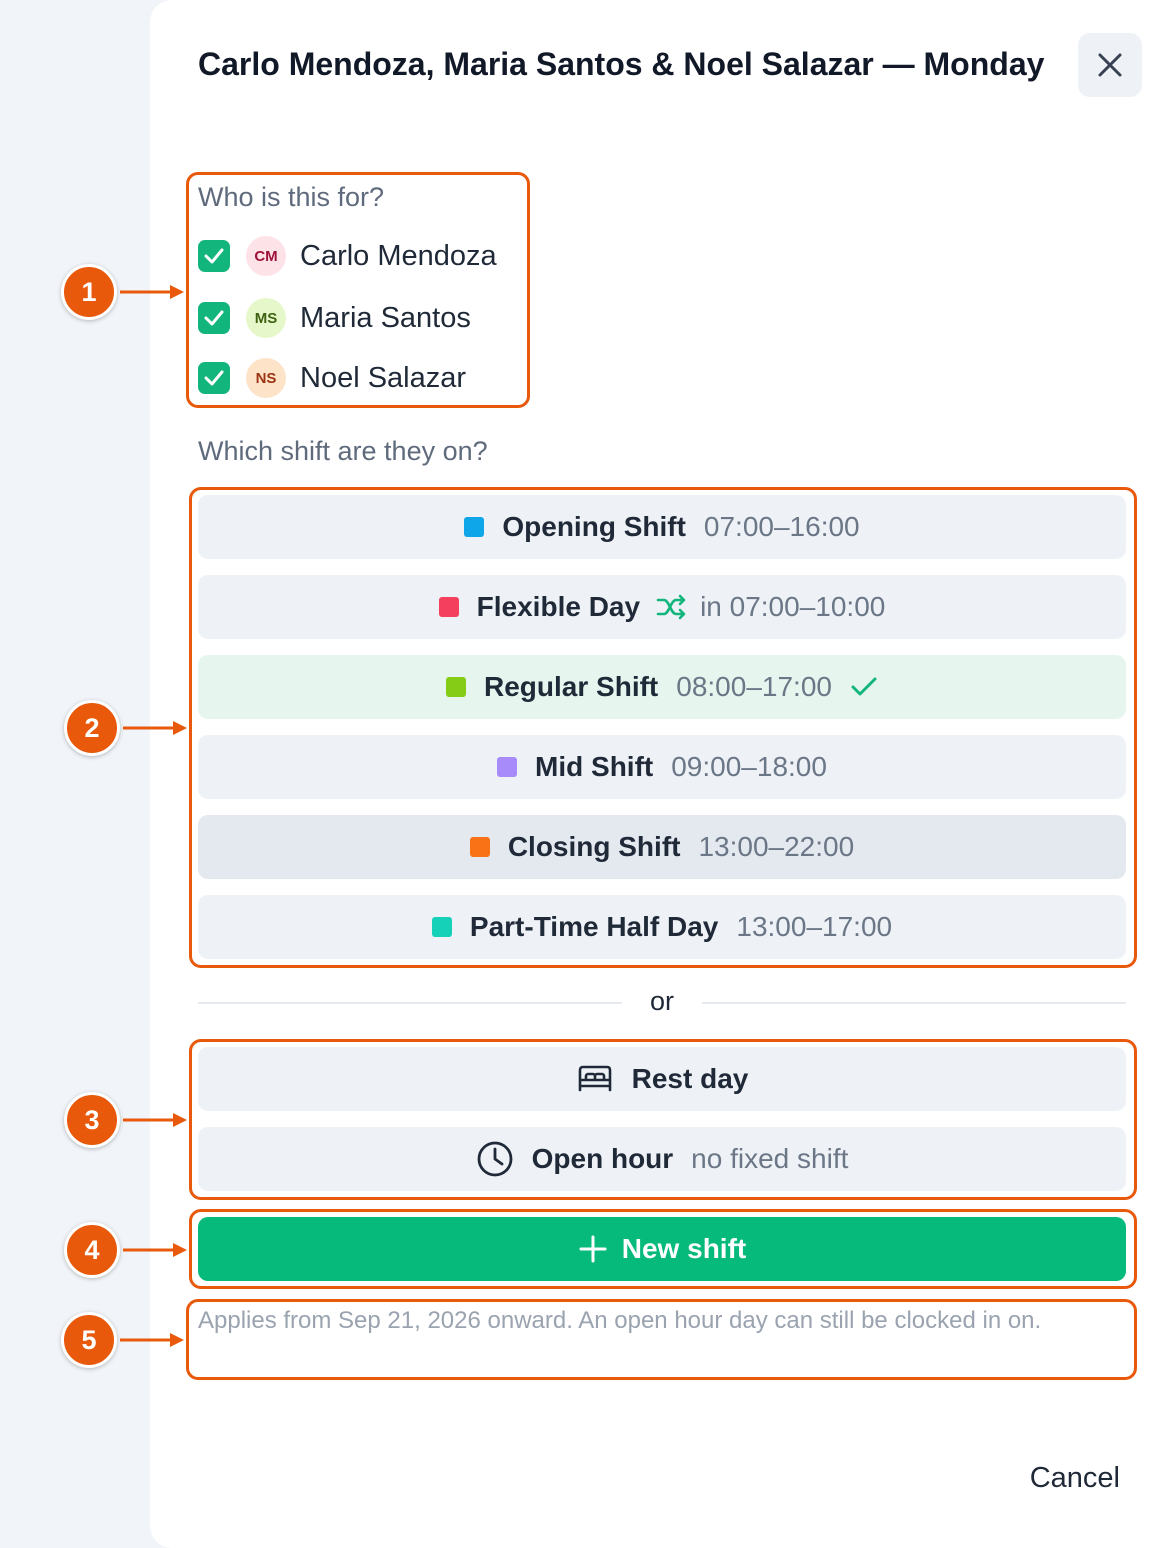 This screenshot has height=1548, width=1174. I want to click on annotation-badge-2: 2, so click(92, 728).